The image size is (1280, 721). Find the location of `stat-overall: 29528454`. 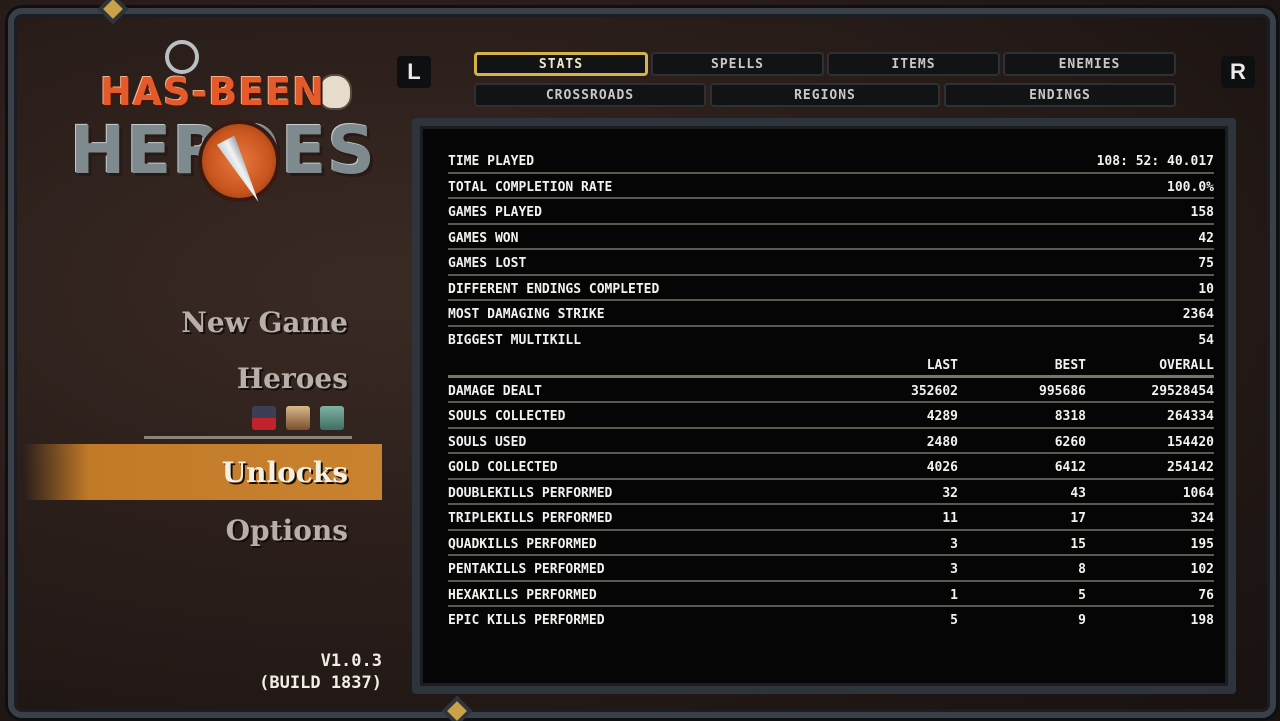

stat-overall: 29528454 is located at coordinates (1182, 391).